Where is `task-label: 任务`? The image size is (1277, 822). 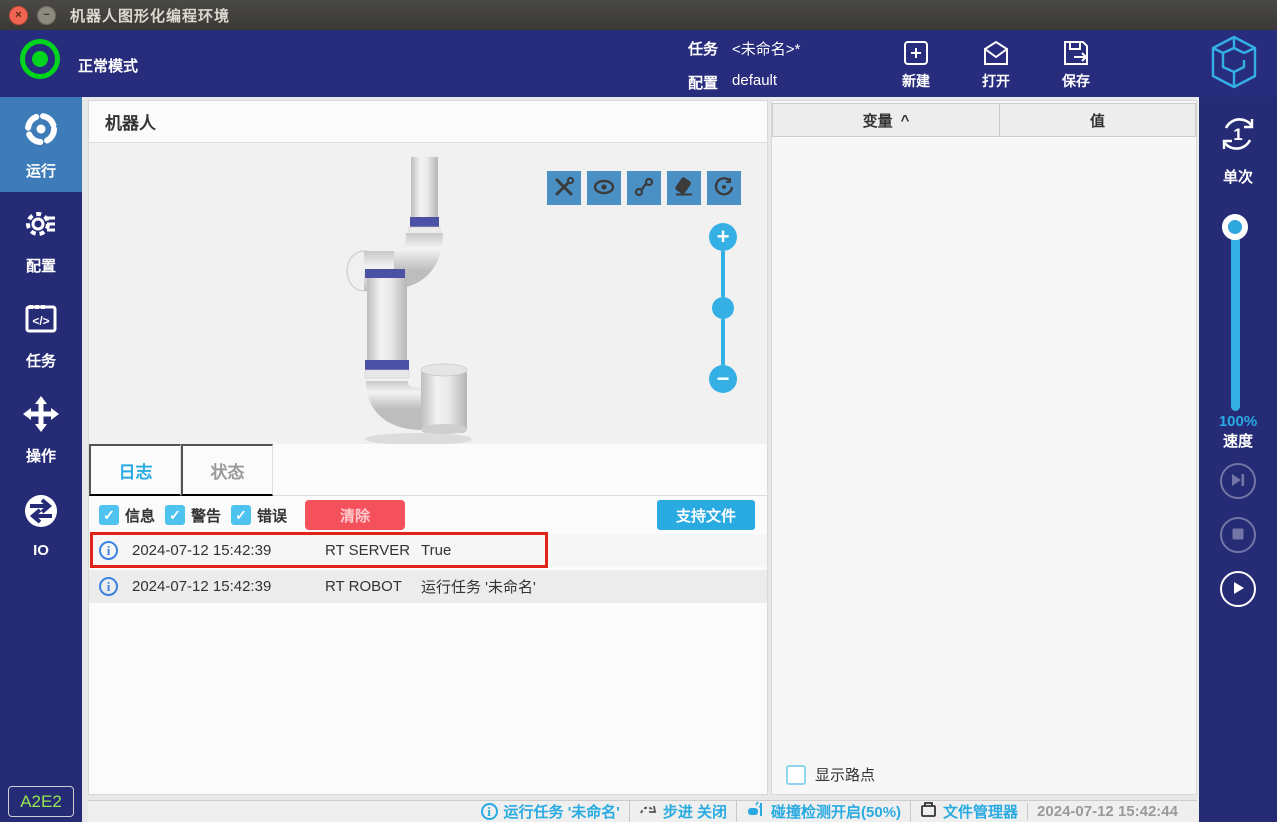
task-label: 任务 is located at coordinates (703, 49).